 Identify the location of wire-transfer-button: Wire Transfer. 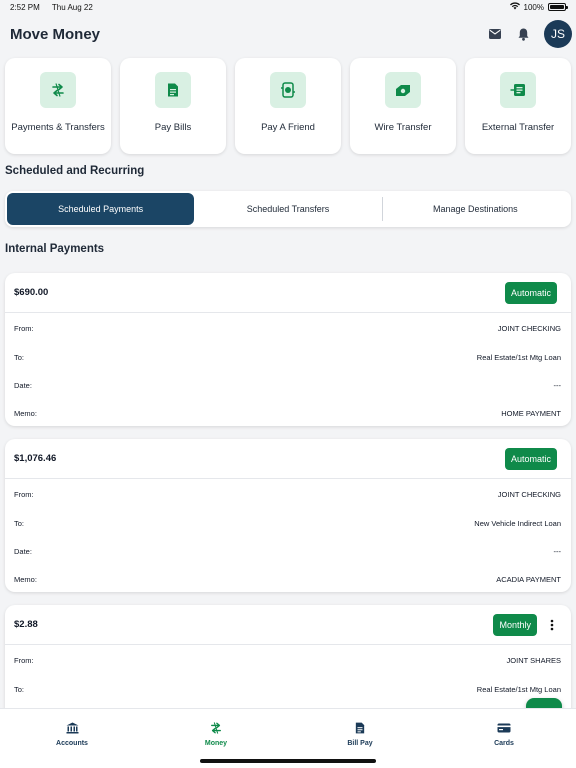
(403, 106).